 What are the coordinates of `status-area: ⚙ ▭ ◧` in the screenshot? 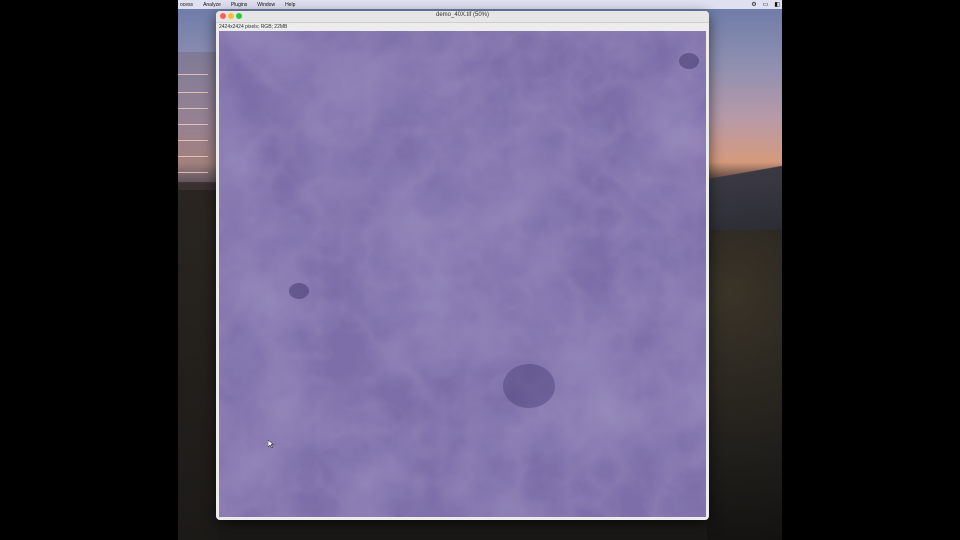 It's located at (765, 4).